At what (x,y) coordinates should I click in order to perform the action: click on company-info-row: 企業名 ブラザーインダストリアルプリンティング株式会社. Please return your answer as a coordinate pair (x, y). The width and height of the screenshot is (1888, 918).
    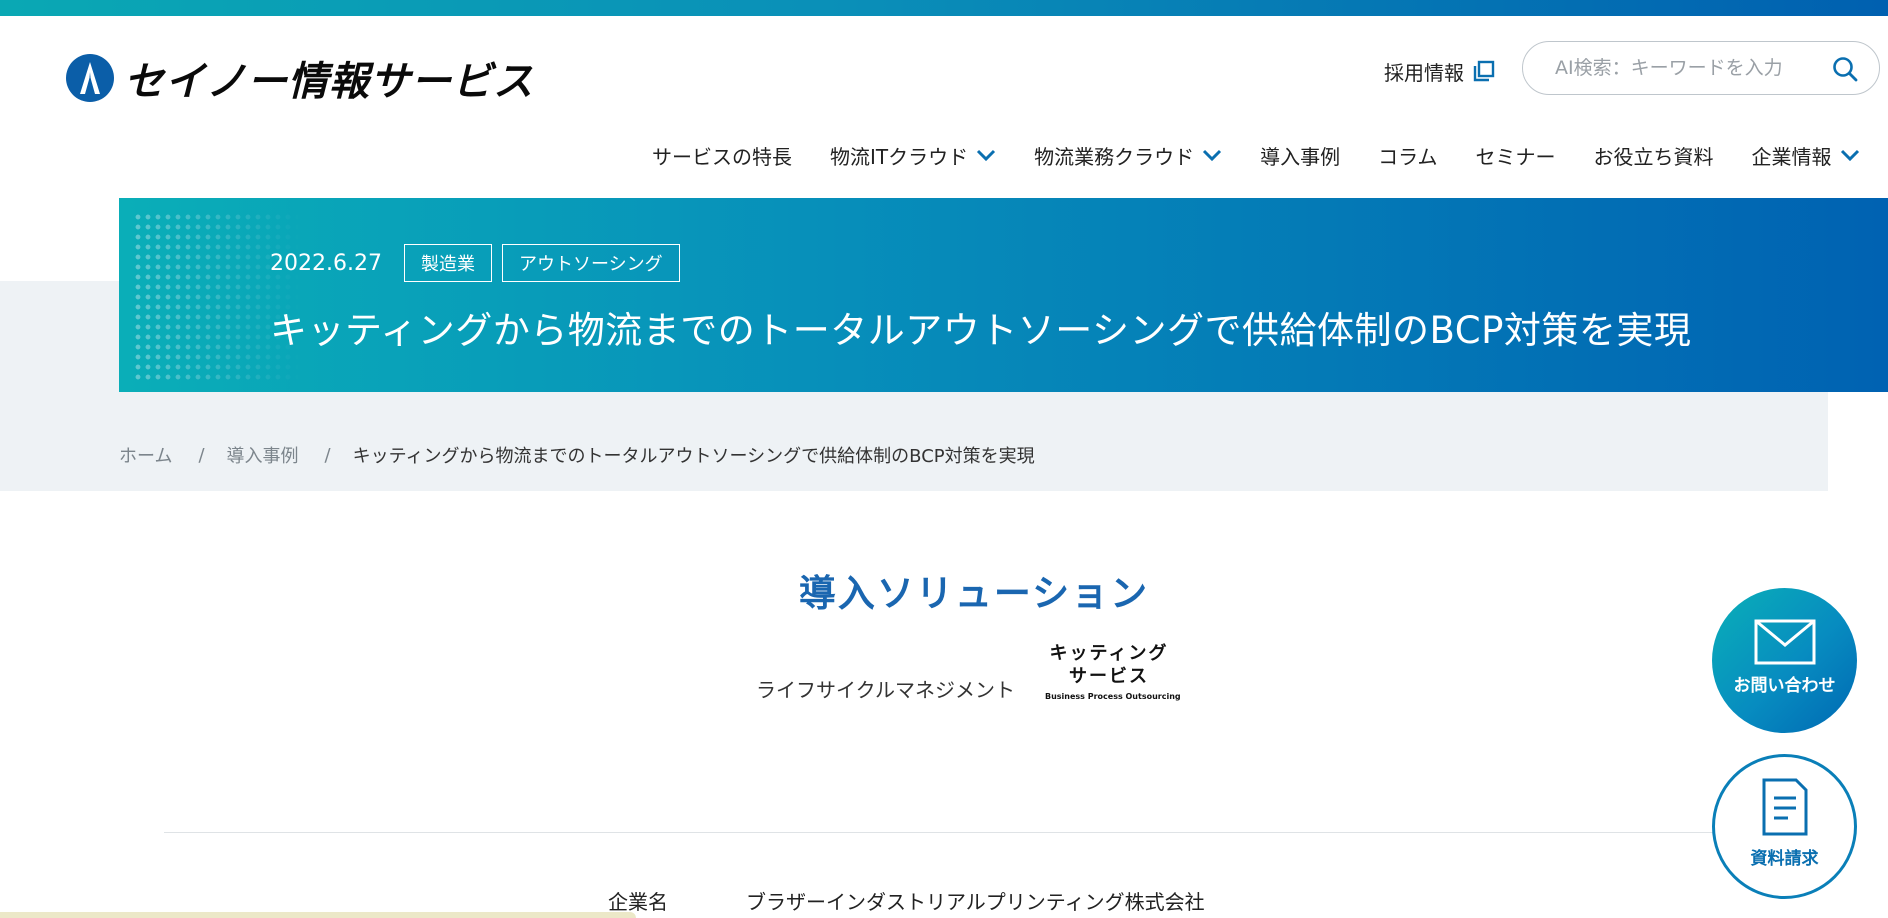
    Looking at the image, I should click on (906, 900).